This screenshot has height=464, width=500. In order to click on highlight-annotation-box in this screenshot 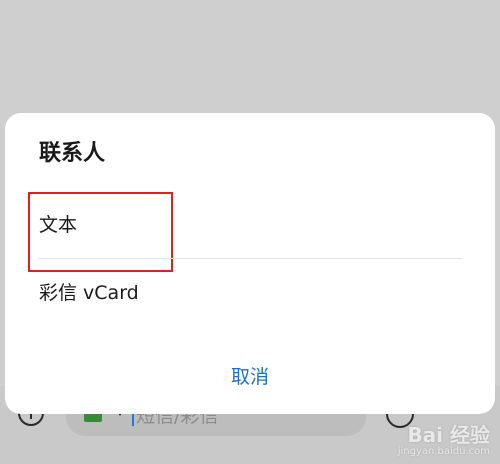, I will do `click(100, 232)`.